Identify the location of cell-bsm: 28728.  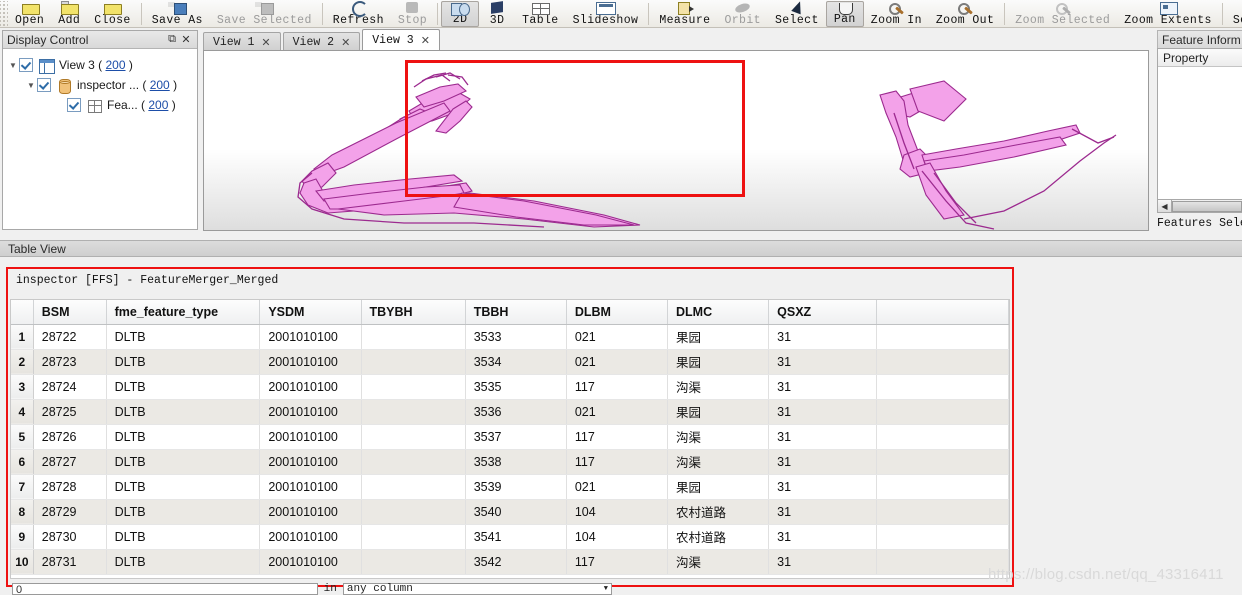
(70, 487).